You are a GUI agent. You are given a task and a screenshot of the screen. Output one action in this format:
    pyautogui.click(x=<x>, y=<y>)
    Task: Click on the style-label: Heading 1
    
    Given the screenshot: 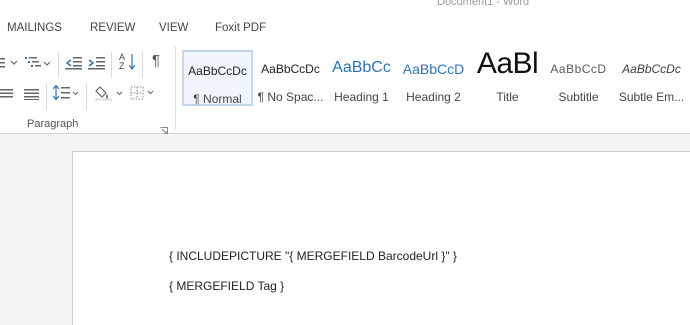 What is the action you would take?
    pyautogui.click(x=361, y=97)
    